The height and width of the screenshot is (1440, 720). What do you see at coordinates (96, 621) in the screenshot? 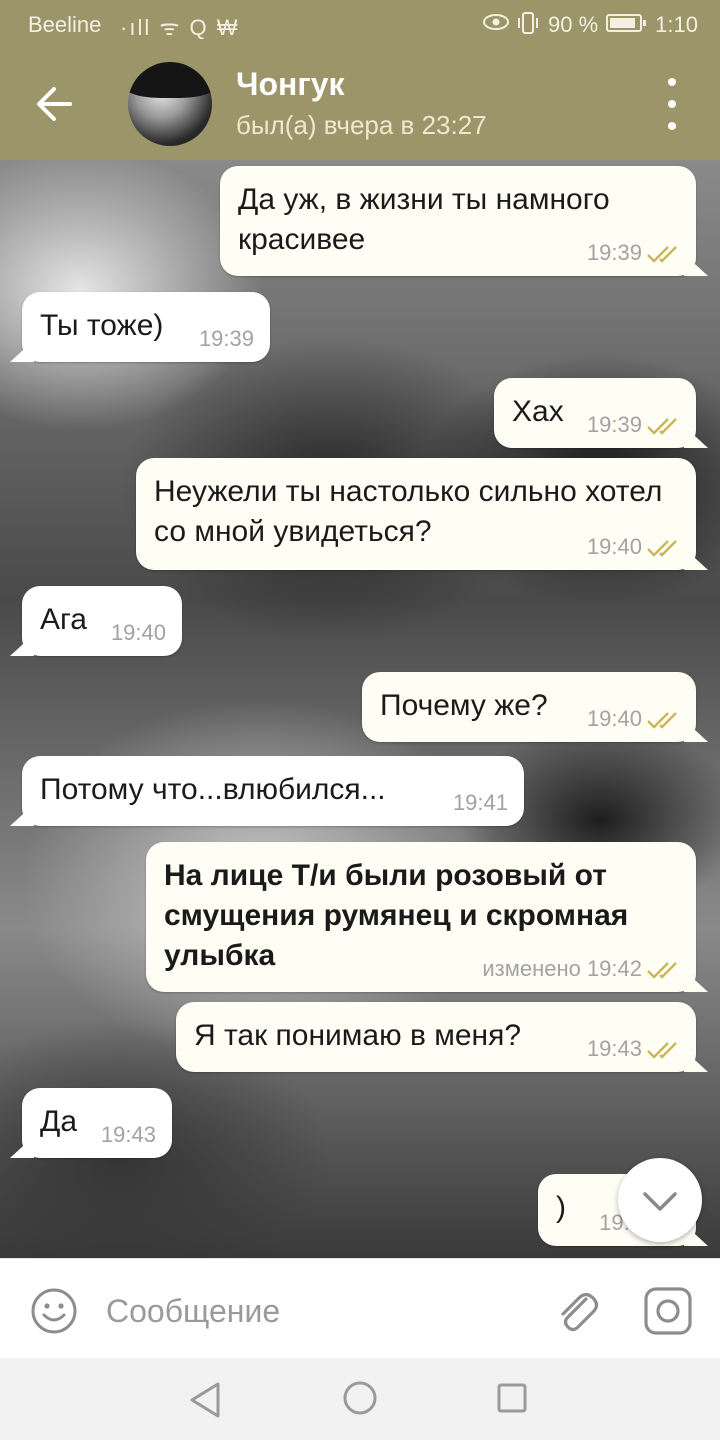
I see `message-incoming: Ага 19:40` at bounding box center [96, 621].